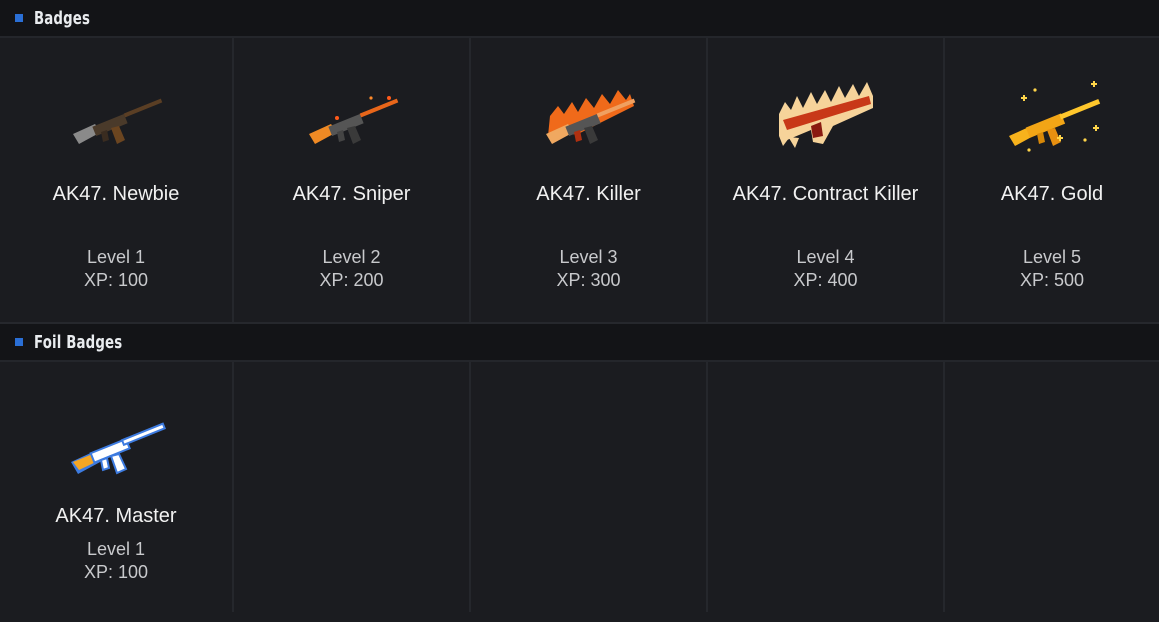 This screenshot has width=1159, height=622. Describe the element at coordinates (588, 269) in the screenshot. I see `badge-meta: Level 3 XP: 300` at that location.